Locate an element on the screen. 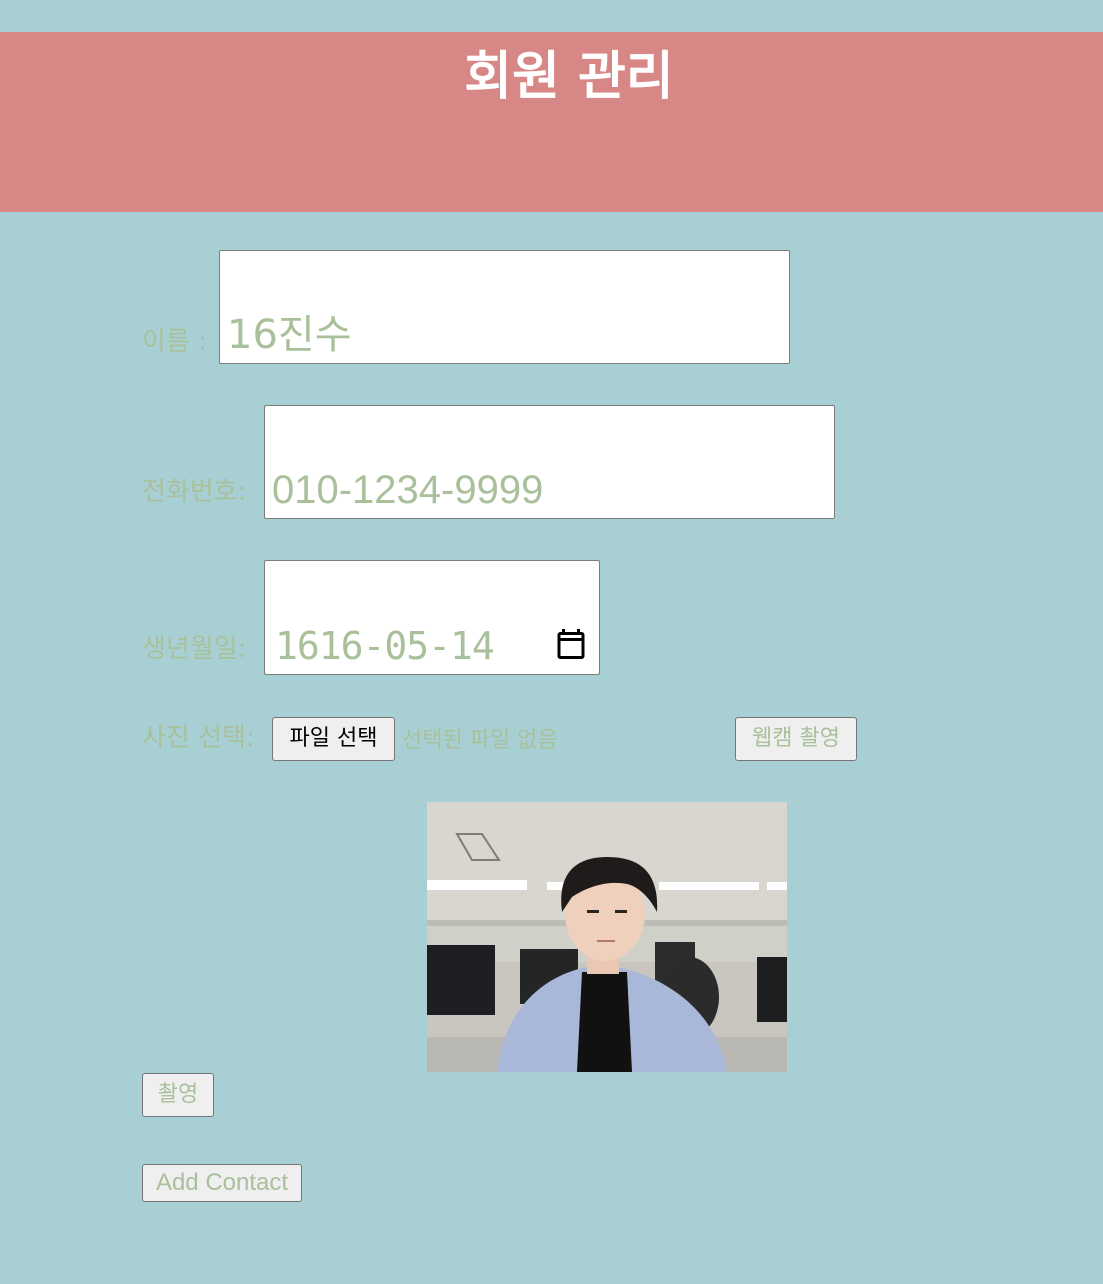 The height and width of the screenshot is (1284, 1103). page-title: 회원 관리 is located at coordinates (569, 77).